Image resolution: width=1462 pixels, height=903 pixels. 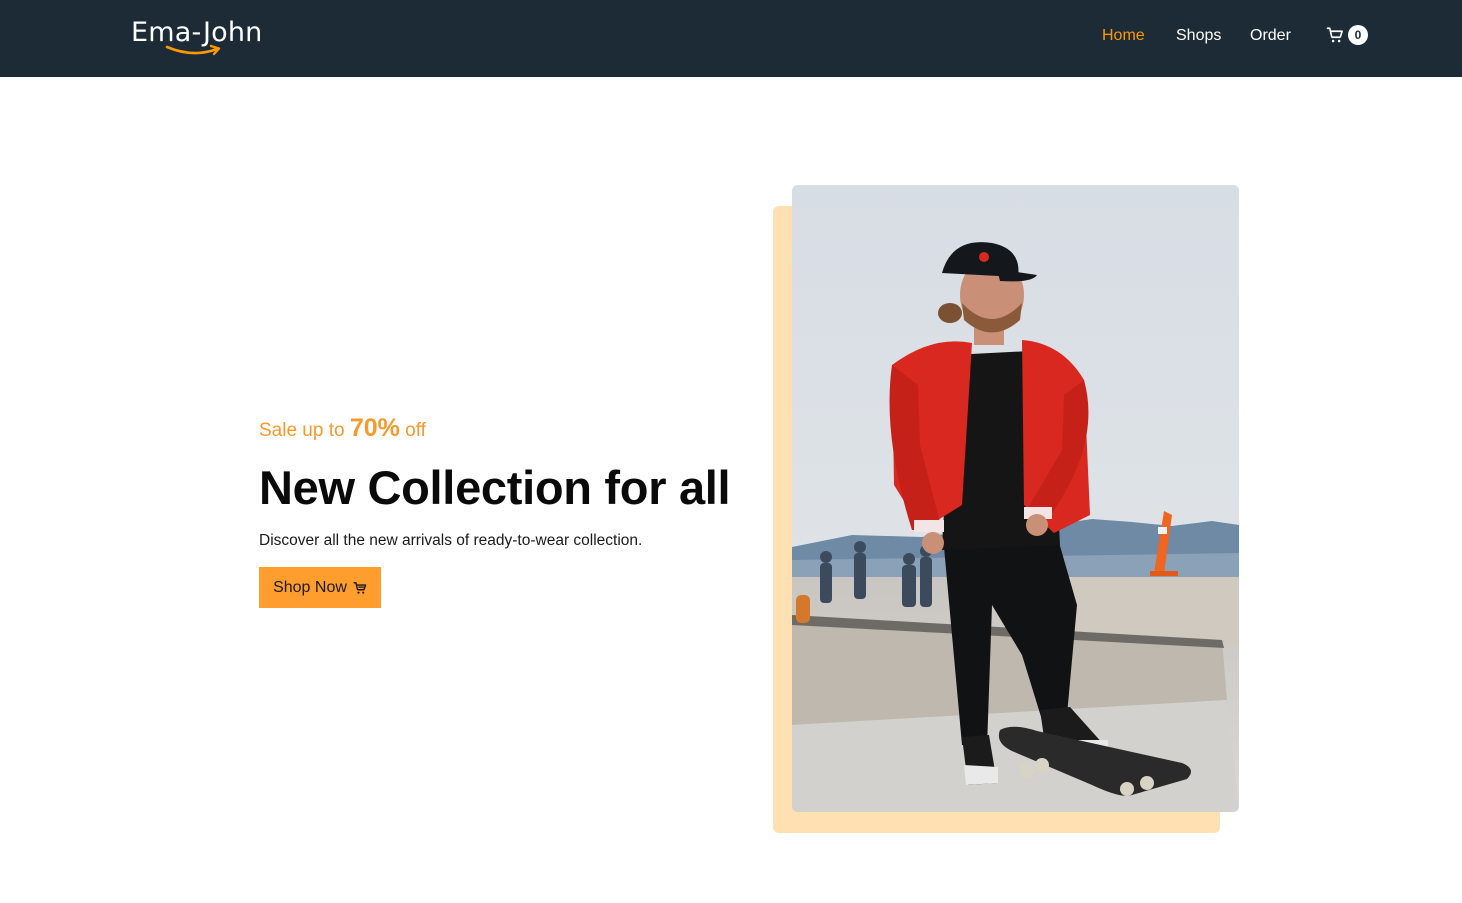 What do you see at coordinates (1270, 36) in the screenshot?
I see `nav-order-link: Order` at bounding box center [1270, 36].